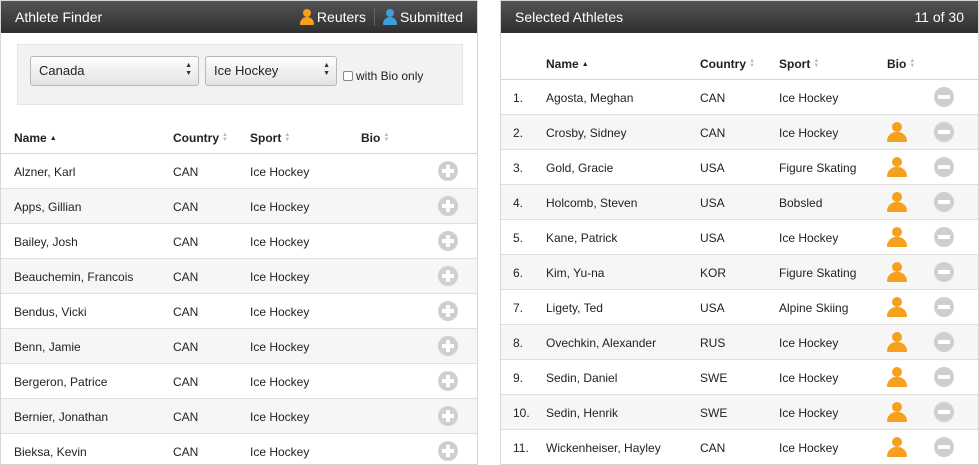 This screenshot has width=979, height=465. What do you see at coordinates (713, 273) in the screenshot?
I see `athlete-country: KOR` at bounding box center [713, 273].